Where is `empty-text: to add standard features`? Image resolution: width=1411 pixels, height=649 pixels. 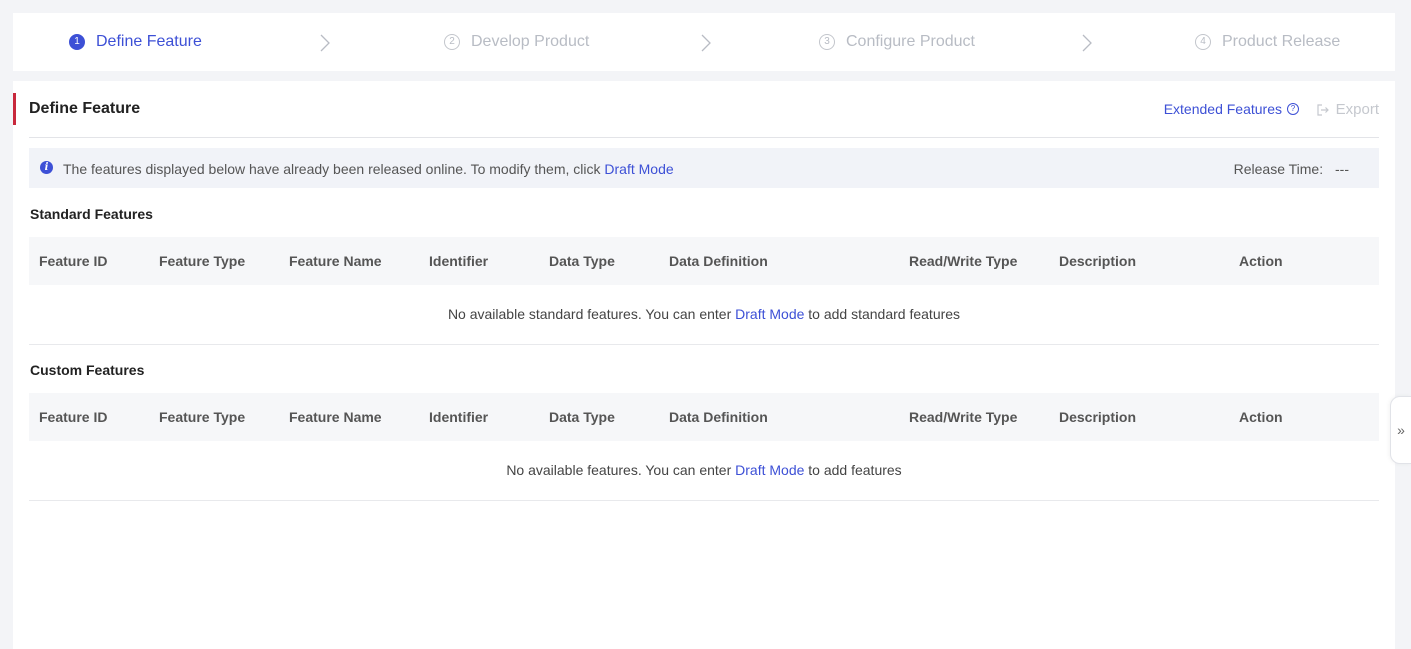 empty-text: to add standard features is located at coordinates (884, 314).